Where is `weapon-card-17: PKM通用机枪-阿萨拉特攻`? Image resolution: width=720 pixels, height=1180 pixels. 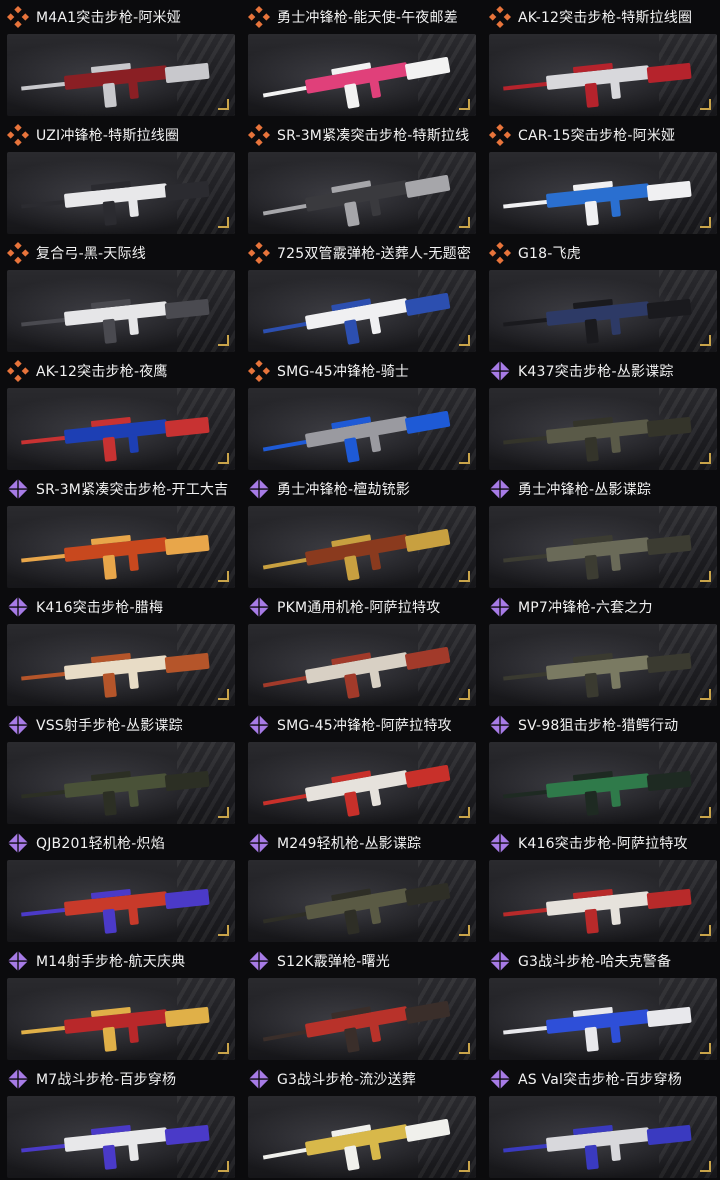
weapon-card-17: PKM通用机枪-阿萨拉特攻 is located at coordinates (362, 649).